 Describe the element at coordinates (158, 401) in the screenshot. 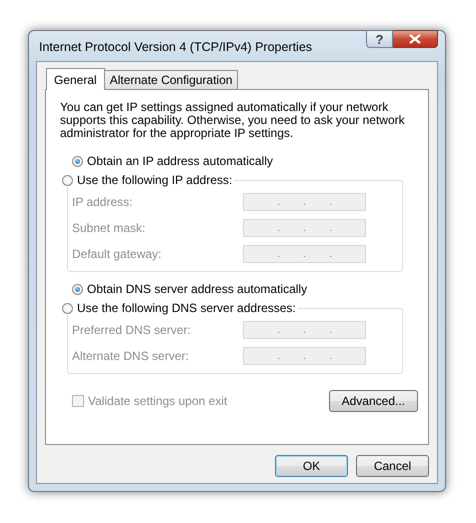

I see `checkbox-label: Validate settings upon exit` at that location.